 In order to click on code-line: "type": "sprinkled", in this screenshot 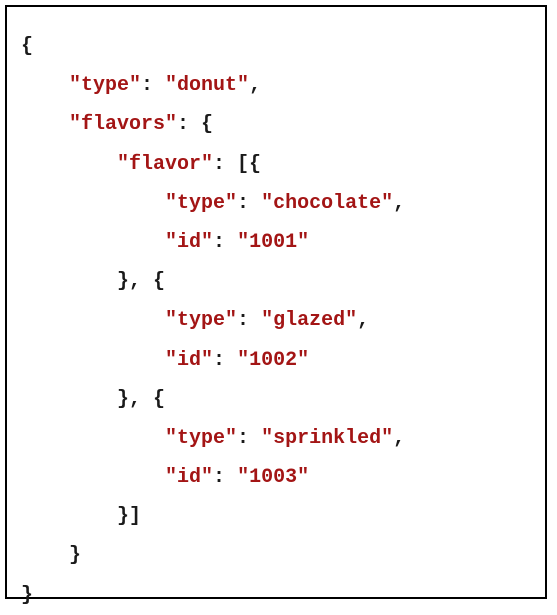, I will do `click(213, 438)`.